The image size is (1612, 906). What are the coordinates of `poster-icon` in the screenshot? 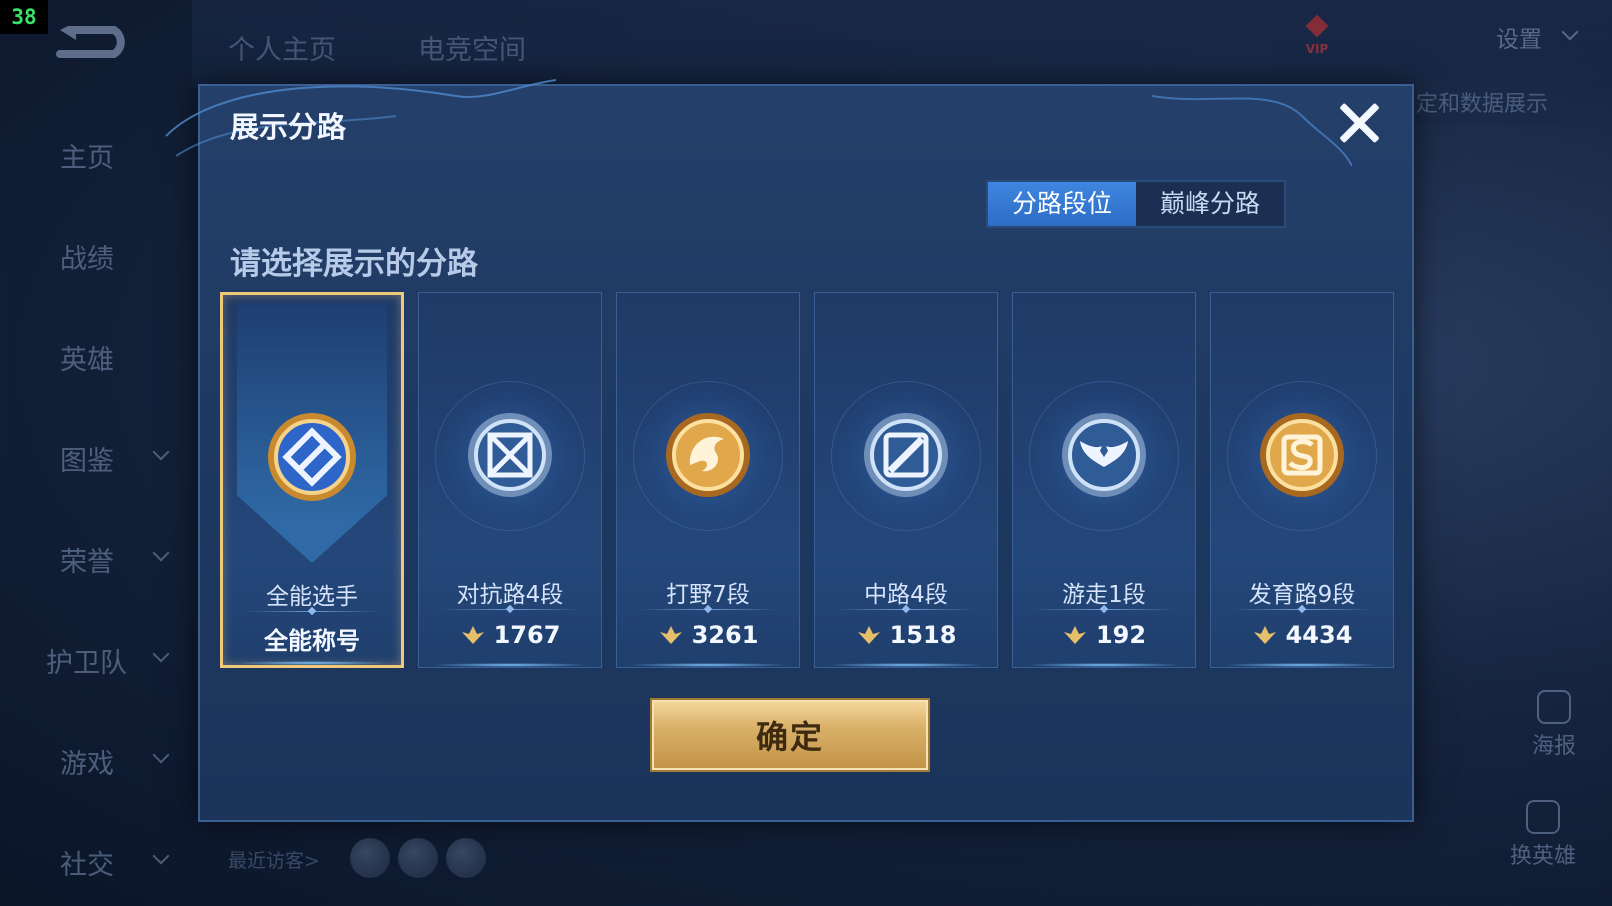 It's located at (1553, 707).